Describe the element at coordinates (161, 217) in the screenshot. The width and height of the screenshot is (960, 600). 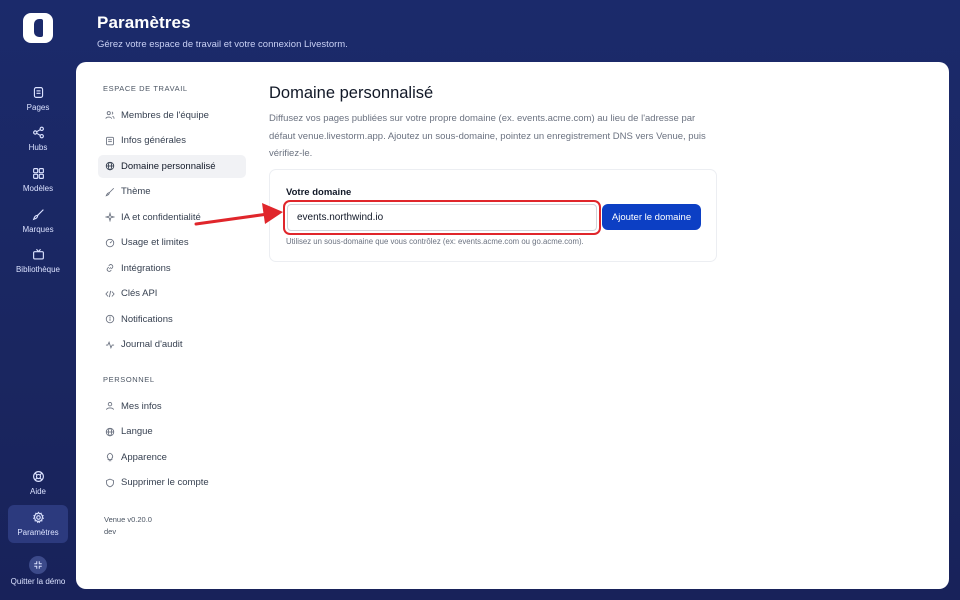
I see `nav-label: IA et confidentialité` at that location.